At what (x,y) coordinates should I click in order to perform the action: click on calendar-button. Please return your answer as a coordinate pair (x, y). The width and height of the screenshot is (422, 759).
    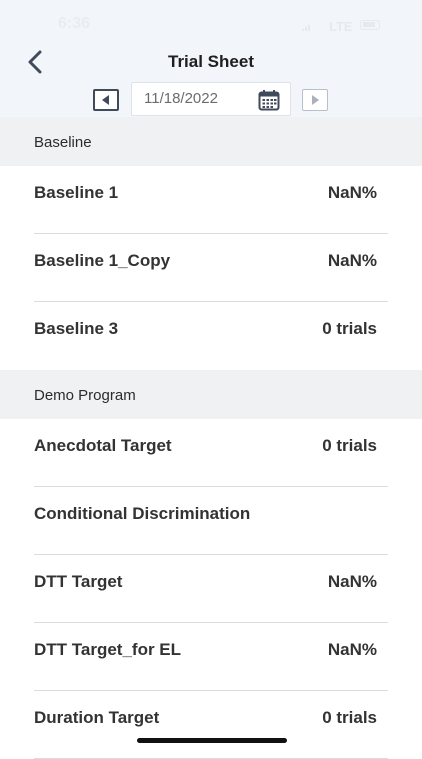
    Looking at the image, I should click on (269, 100).